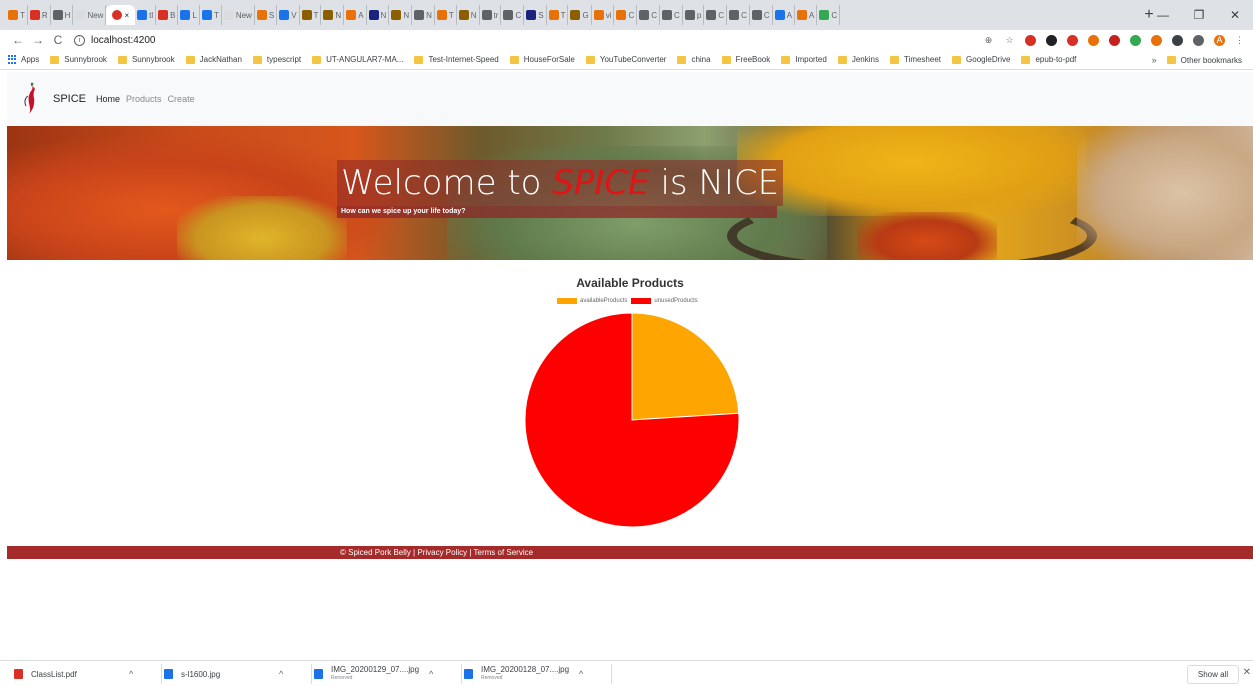  Describe the element at coordinates (1204, 60) in the screenshot. I see `other-bookmarks: Other bookmarks` at that location.